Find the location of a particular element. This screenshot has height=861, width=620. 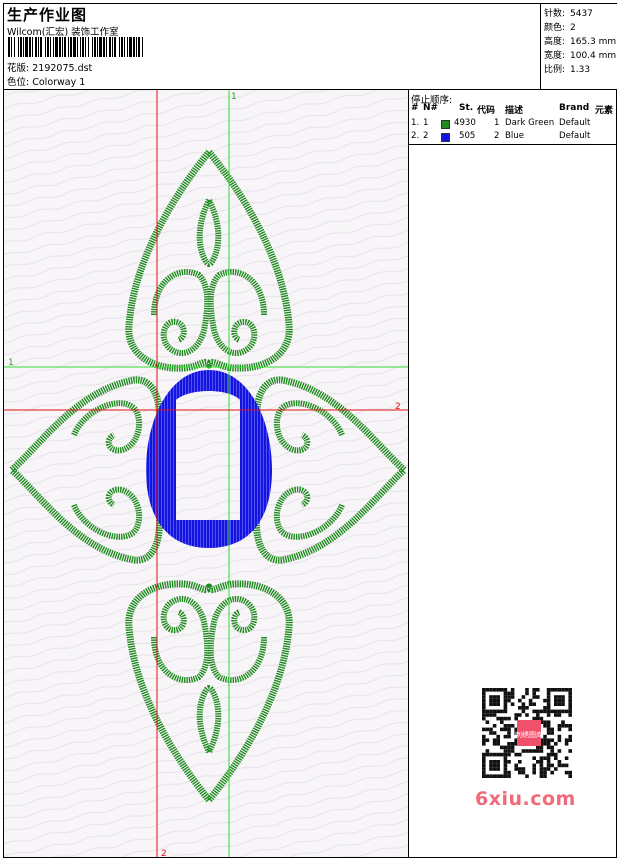

col-code: 代码 is located at coordinates (486, 111).